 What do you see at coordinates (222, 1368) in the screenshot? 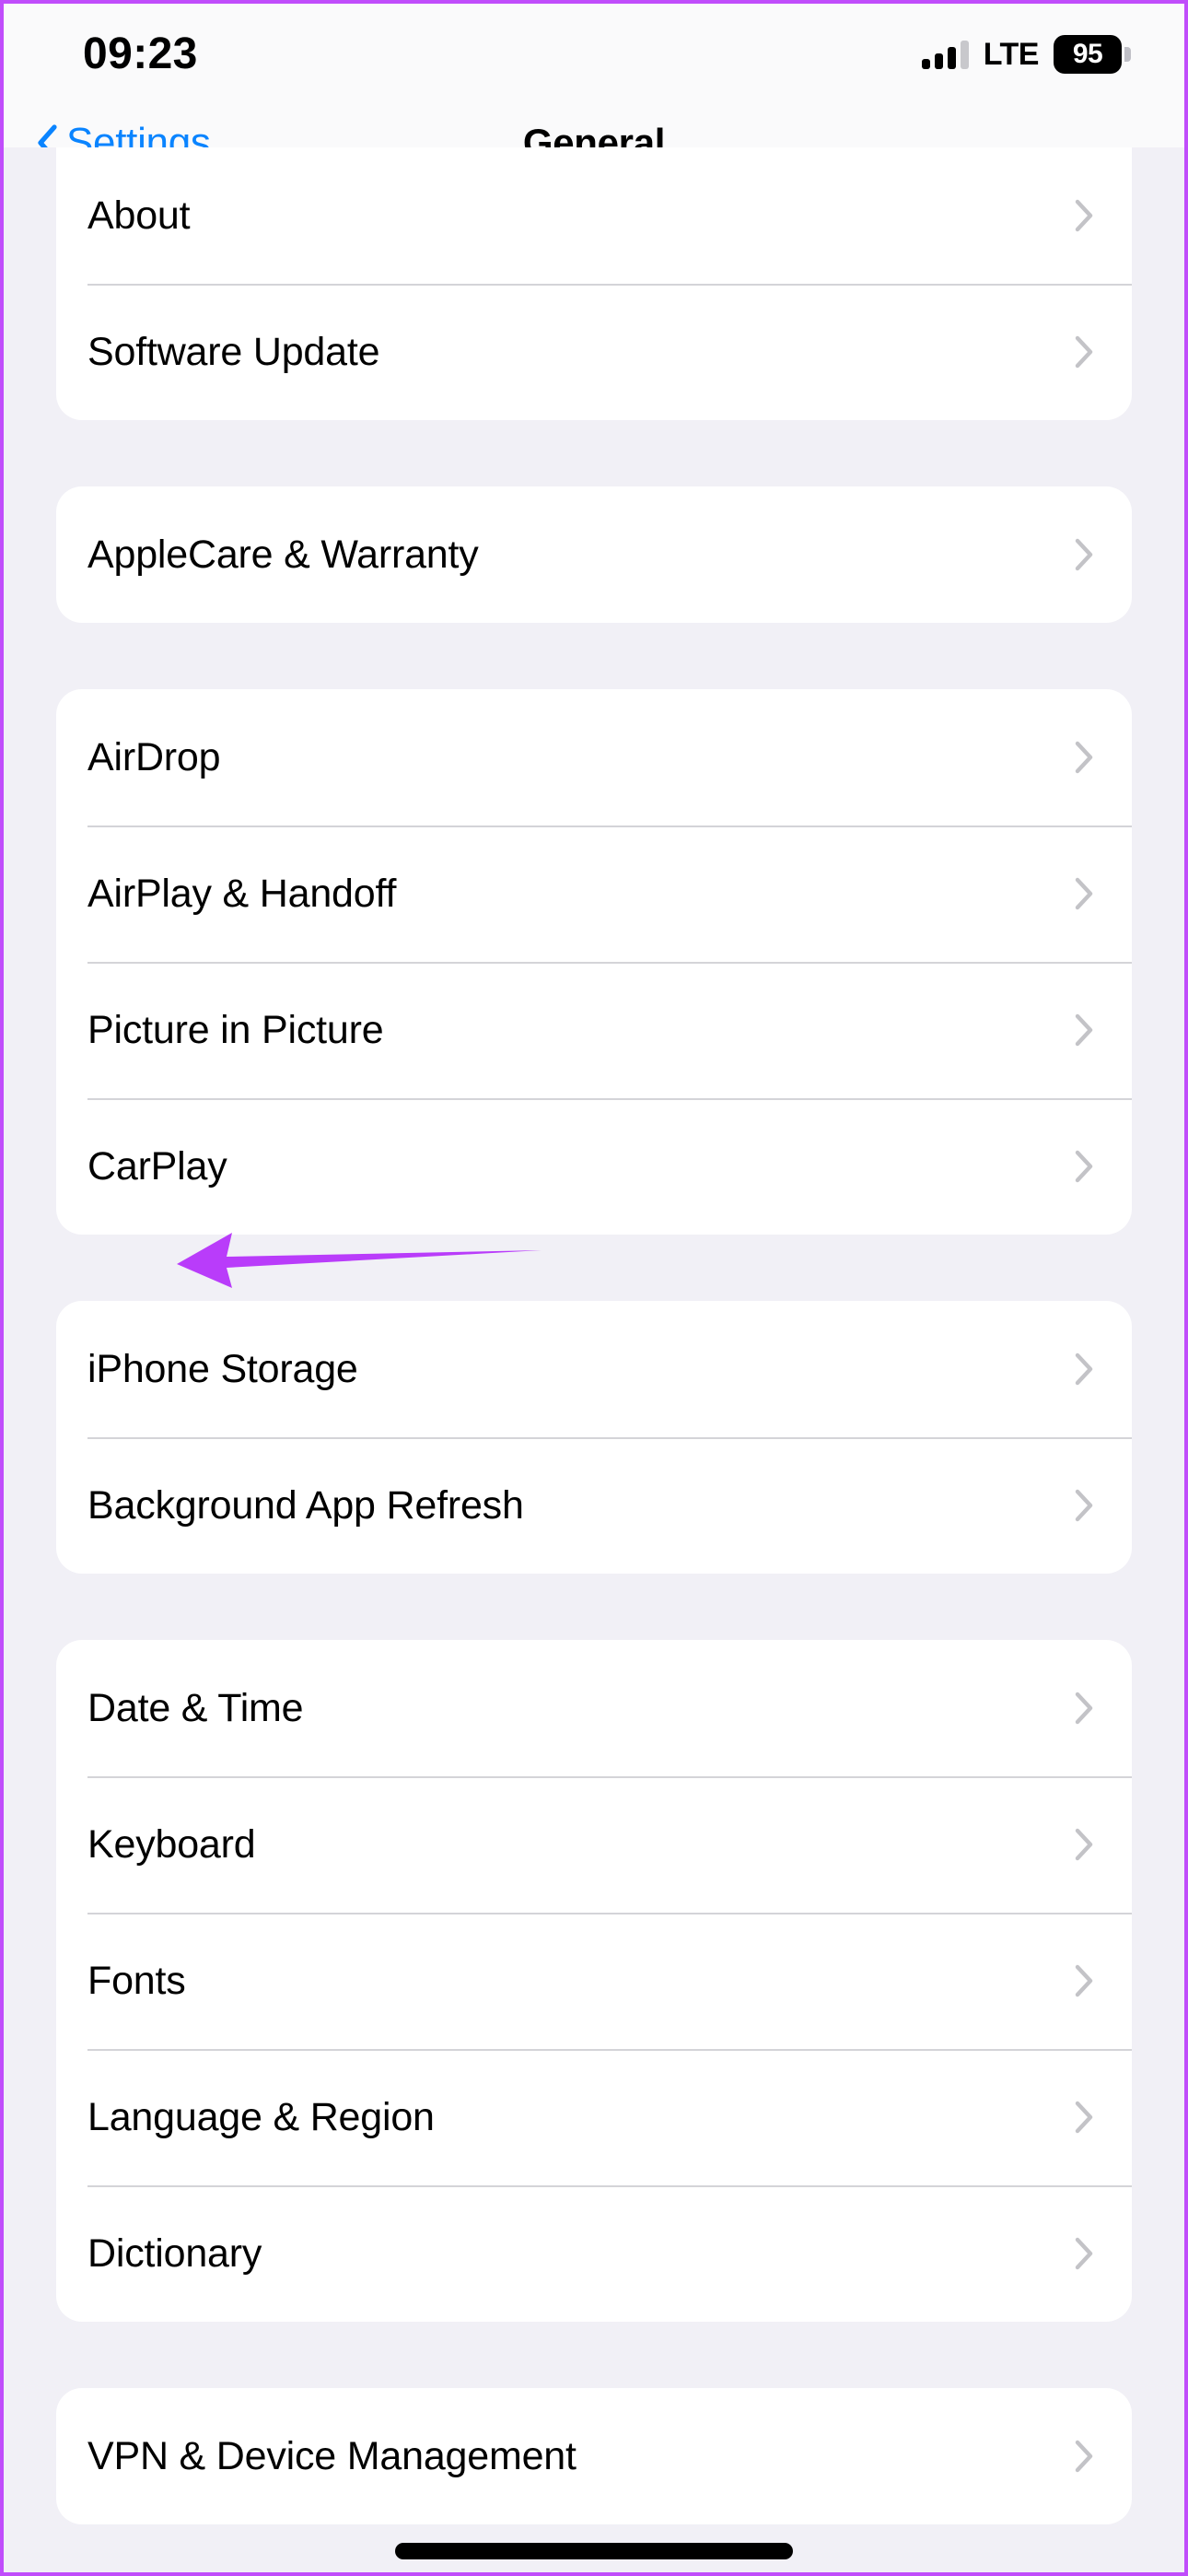
I see `list-item-label: iPhone Storage` at bounding box center [222, 1368].